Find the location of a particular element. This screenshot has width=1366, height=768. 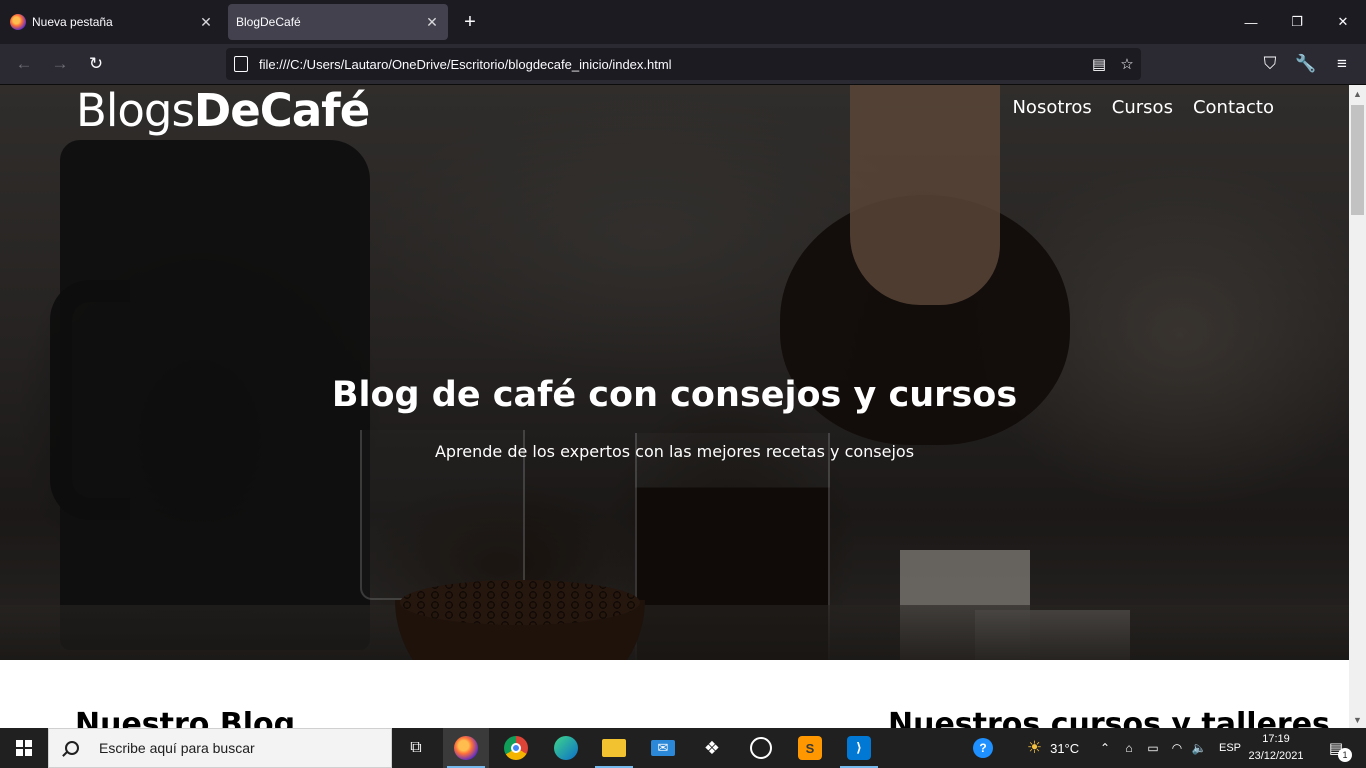

section-heading-blog: Nuestro Blog is located at coordinates (185, 717).